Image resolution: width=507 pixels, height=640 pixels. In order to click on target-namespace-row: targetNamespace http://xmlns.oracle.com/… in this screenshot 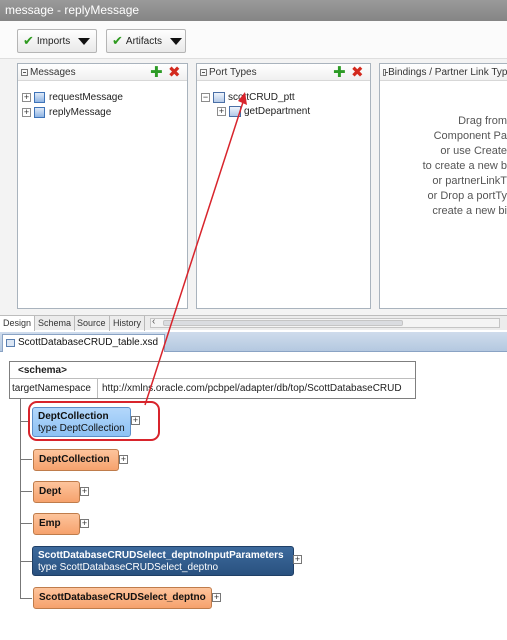, I will do `click(212, 388)`.